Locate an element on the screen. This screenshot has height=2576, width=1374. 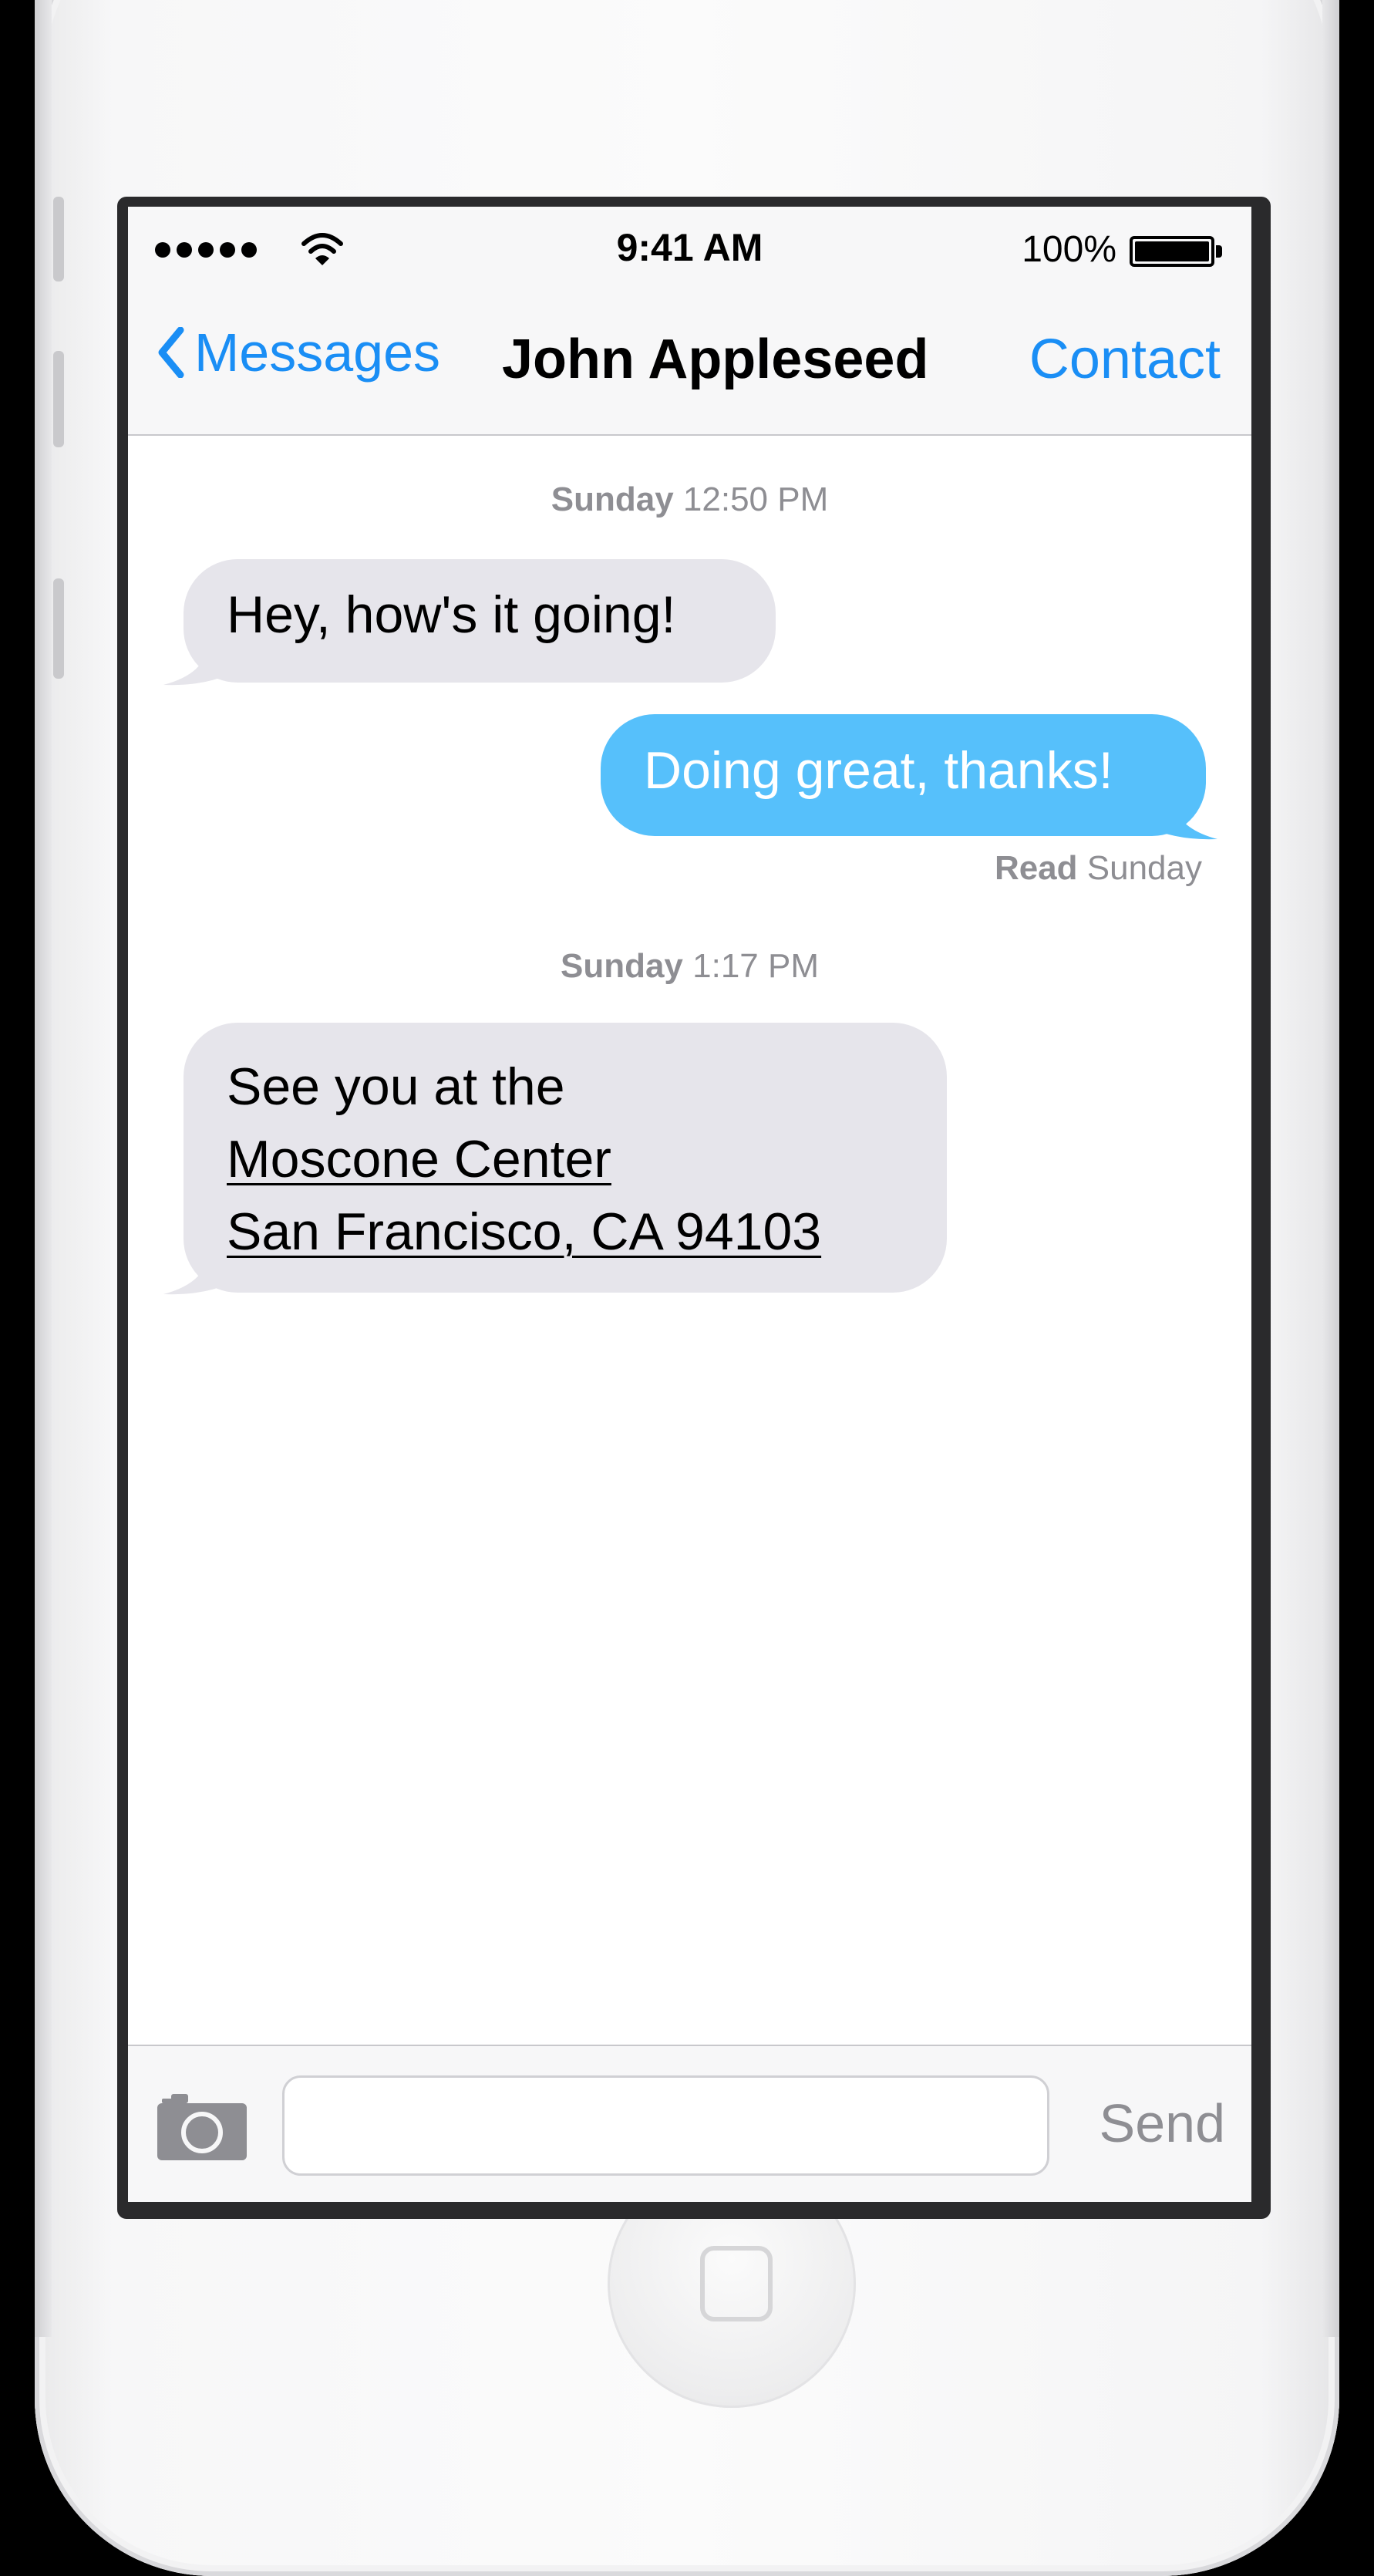
read-day: Sunday is located at coordinates (1144, 868).